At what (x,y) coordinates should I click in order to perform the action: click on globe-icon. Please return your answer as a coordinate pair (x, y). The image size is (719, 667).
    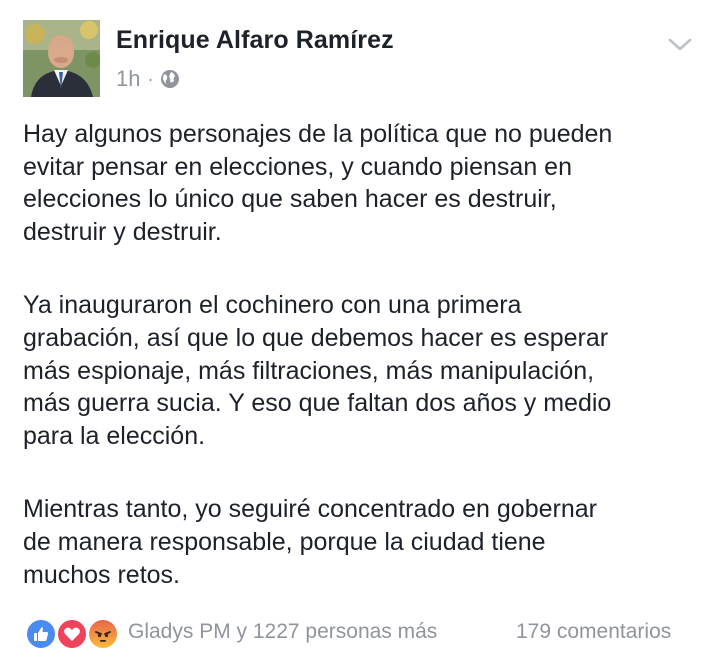
    Looking at the image, I should click on (170, 79).